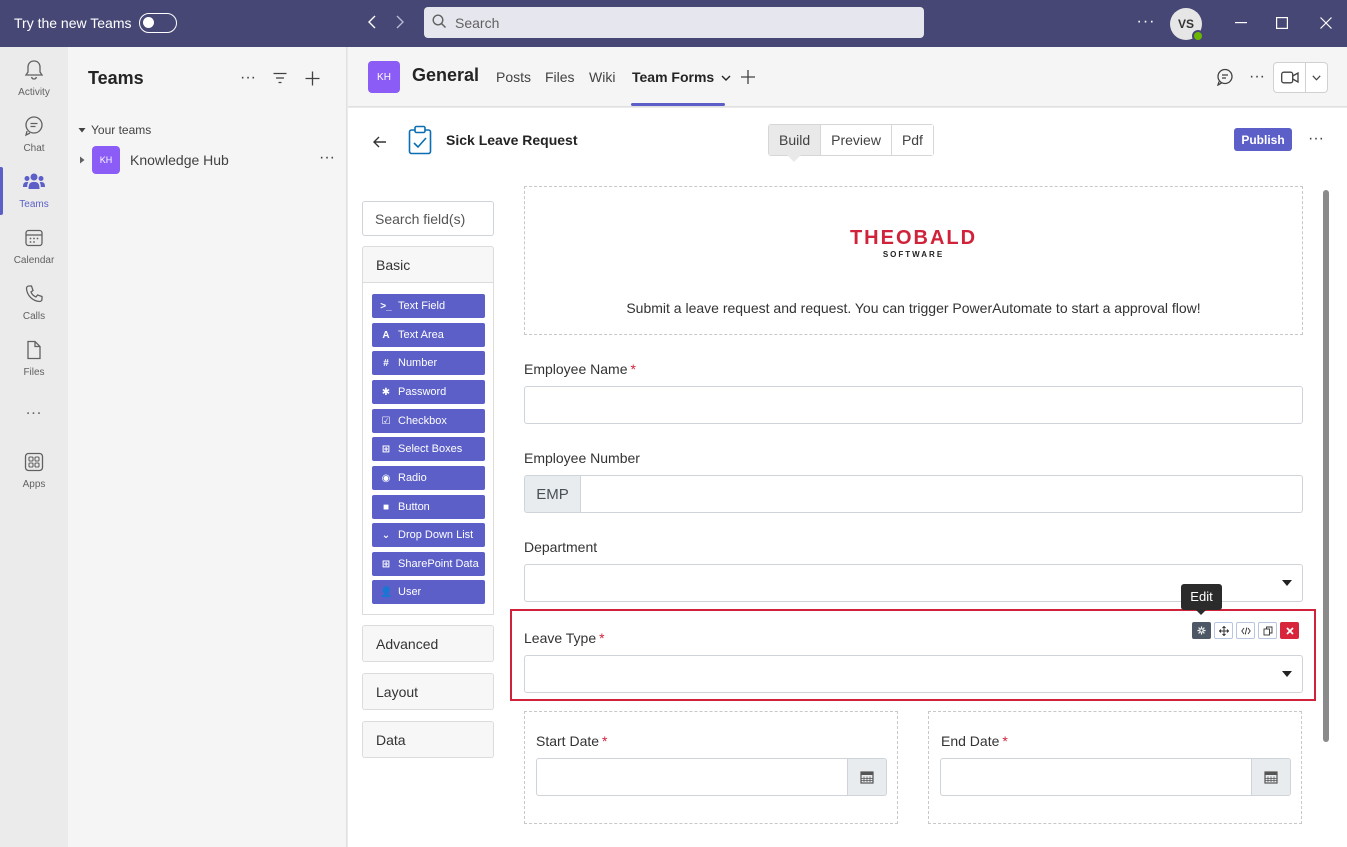  I want to click on font-icon: A, so click(386, 335).